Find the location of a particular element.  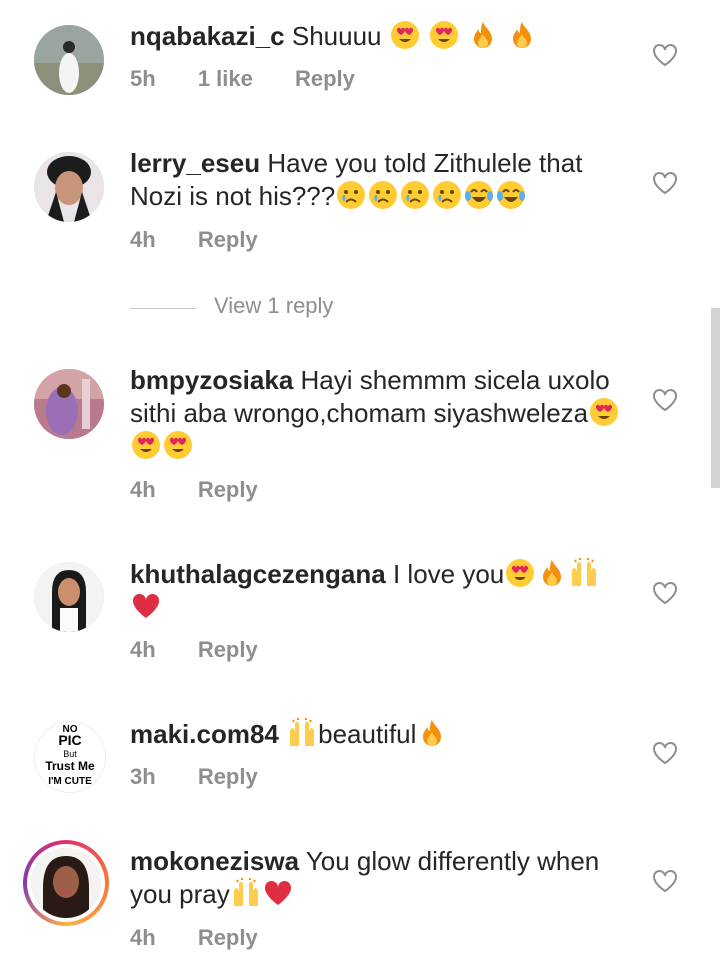

comment-body: maki.com84 beautiful is located at coordinates (380, 734).